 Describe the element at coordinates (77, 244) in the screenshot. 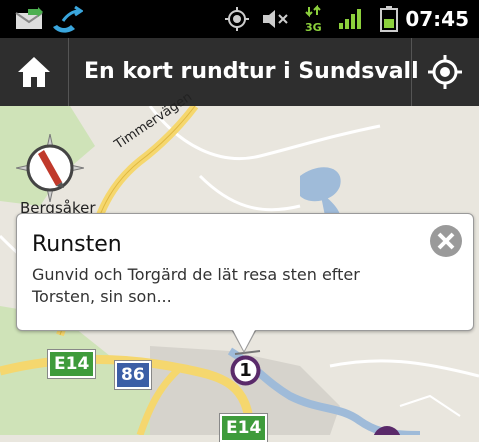

I see `popup-title: Runsten` at that location.